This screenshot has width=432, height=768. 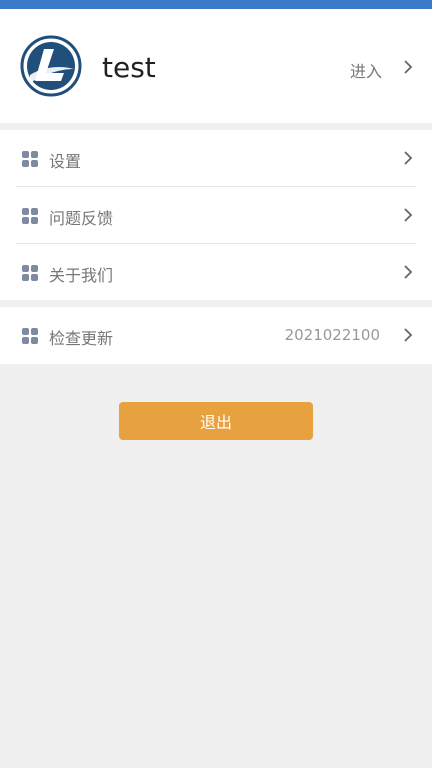 What do you see at coordinates (332, 335) in the screenshot?
I see `version-number: 2021022100` at bounding box center [332, 335].